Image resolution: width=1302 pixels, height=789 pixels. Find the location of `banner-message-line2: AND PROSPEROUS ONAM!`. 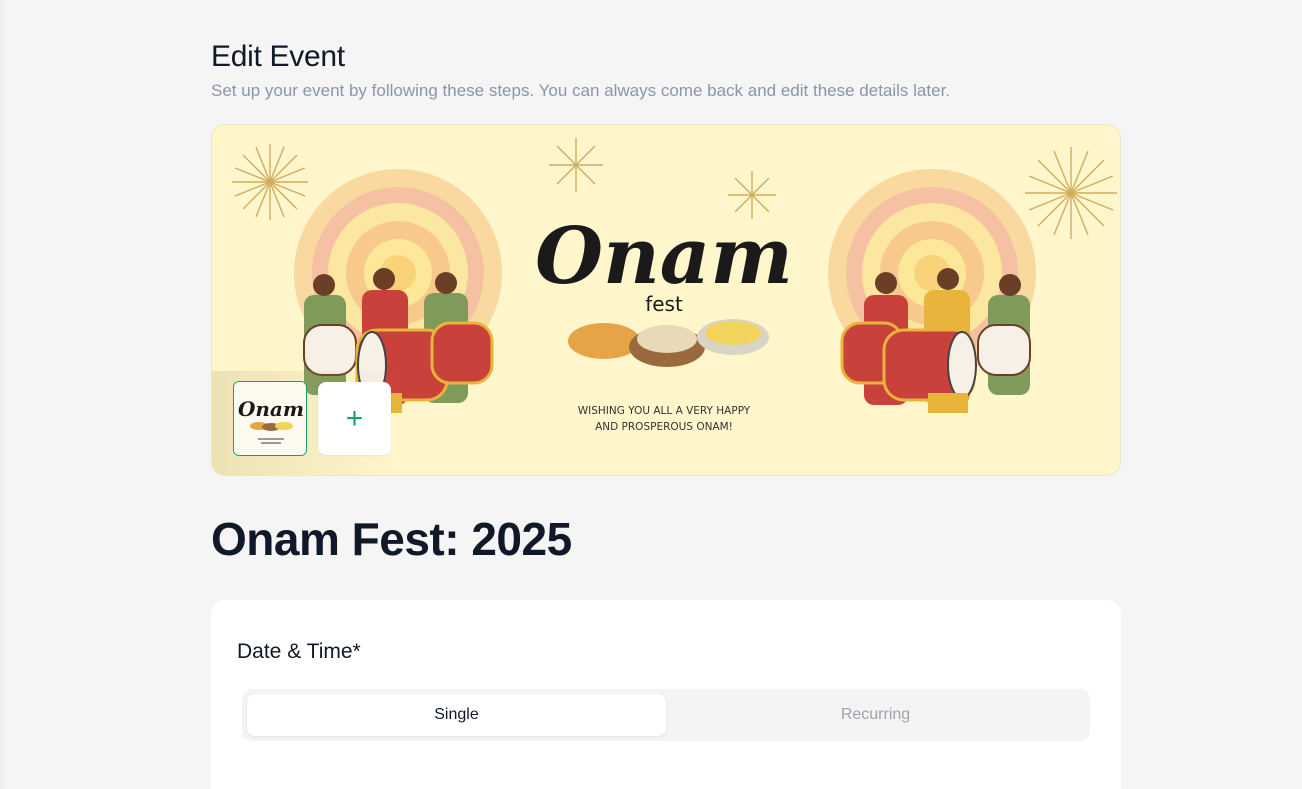

banner-message-line2: AND PROSPEROUS ONAM! is located at coordinates (664, 427).